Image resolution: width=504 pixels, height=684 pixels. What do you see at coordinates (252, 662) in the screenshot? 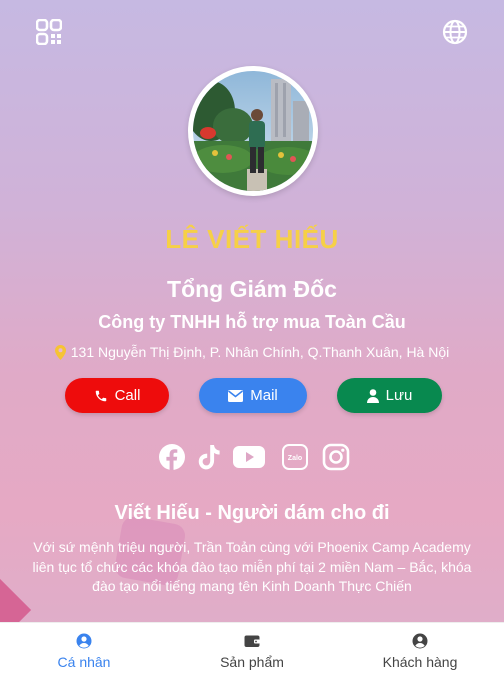
I see `tab-products-label: Sản phẩm` at bounding box center [252, 662].